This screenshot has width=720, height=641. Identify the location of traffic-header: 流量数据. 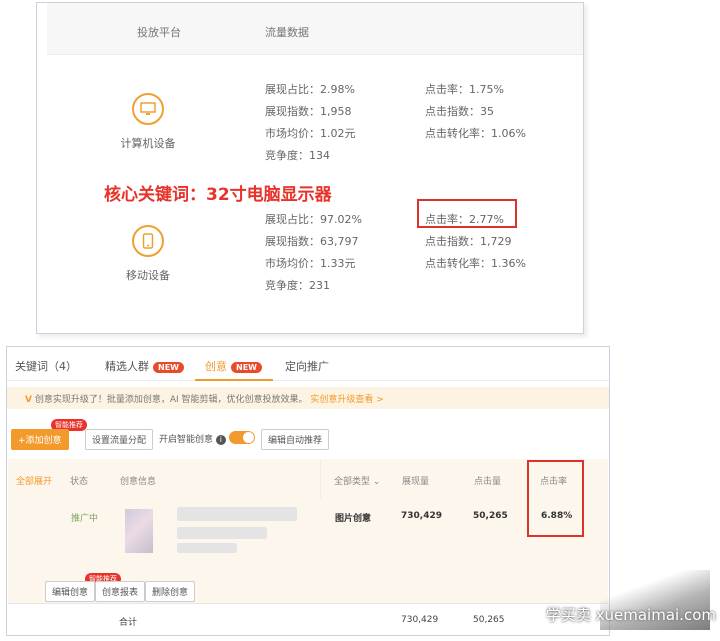
(287, 32).